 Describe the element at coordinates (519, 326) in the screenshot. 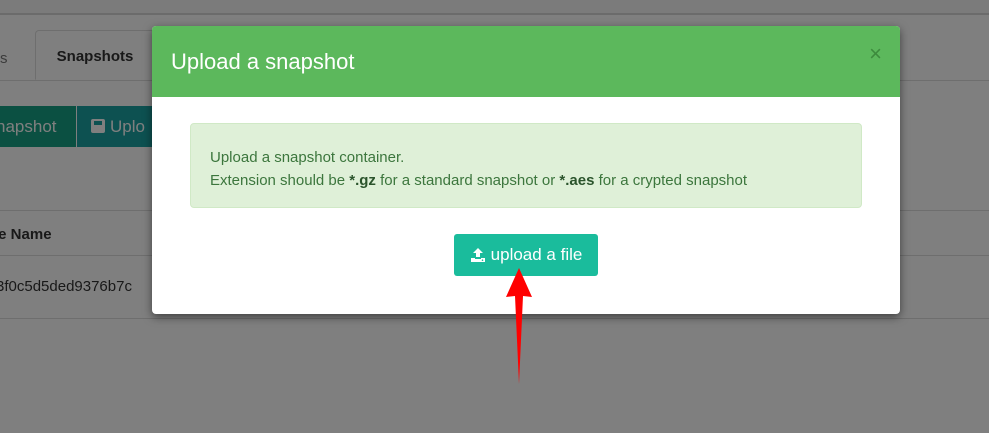

I see `annotation-arrow` at that location.